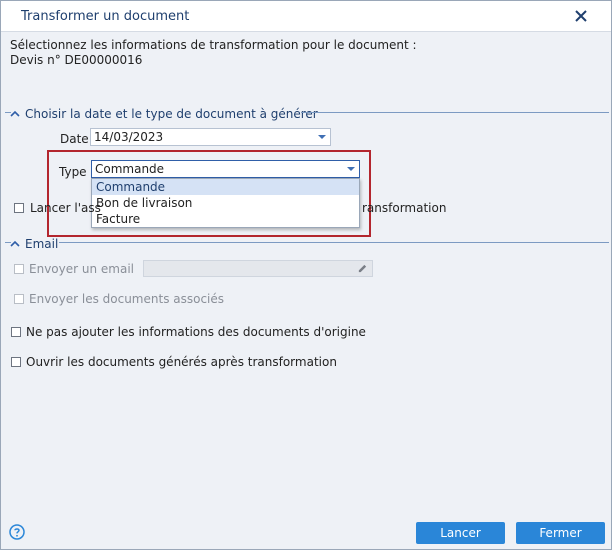 This screenshot has width=612, height=550. I want to click on section-email-title: Email, so click(42, 244).